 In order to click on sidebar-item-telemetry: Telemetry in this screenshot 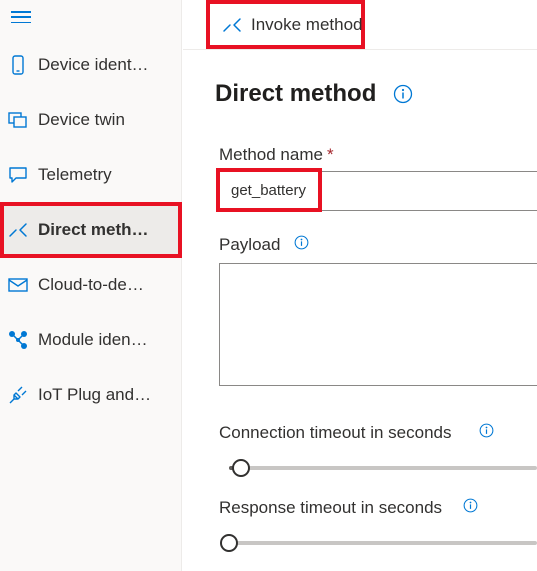, I will do `click(91, 174)`.